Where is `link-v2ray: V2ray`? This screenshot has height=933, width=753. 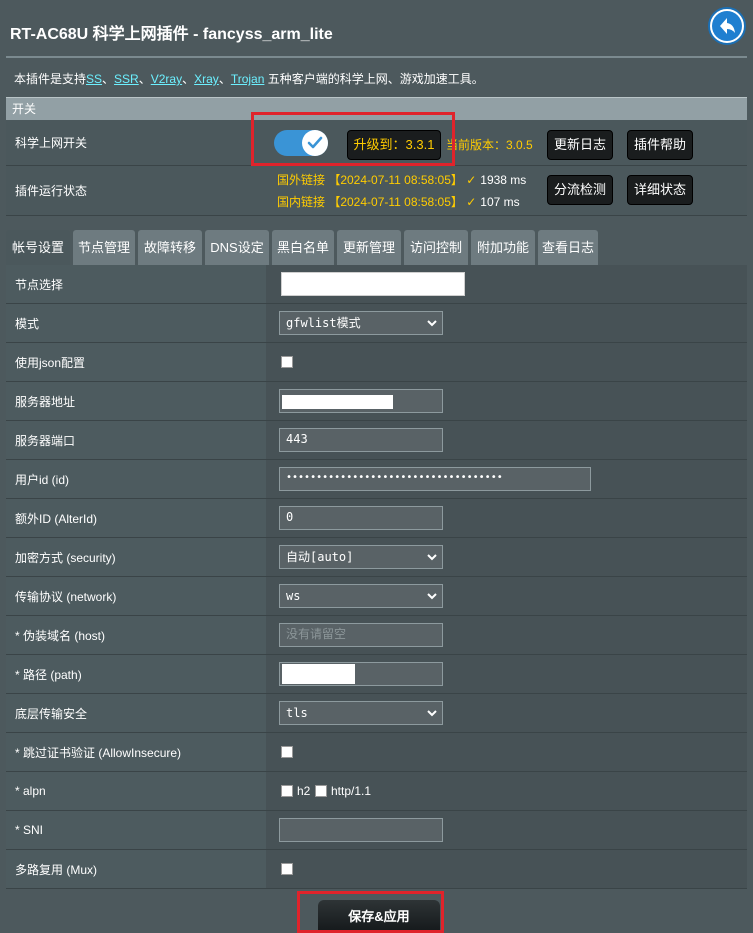
link-v2ray: V2ray is located at coordinates (166, 79).